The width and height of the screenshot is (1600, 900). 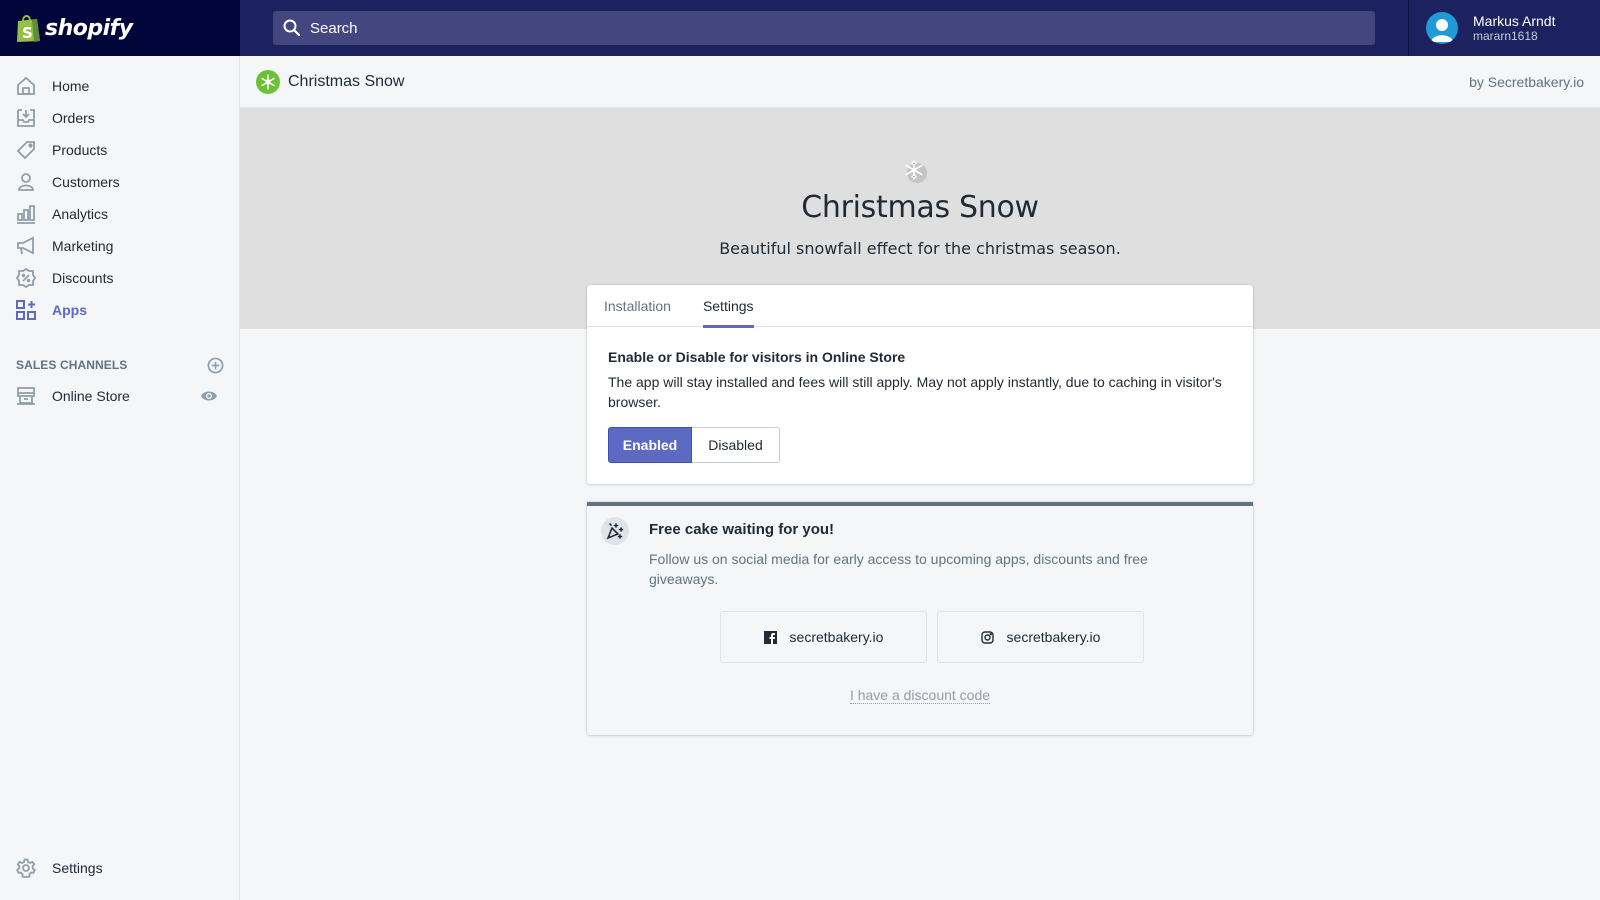 What do you see at coordinates (26, 310) in the screenshot?
I see `apps-grid-icon` at bounding box center [26, 310].